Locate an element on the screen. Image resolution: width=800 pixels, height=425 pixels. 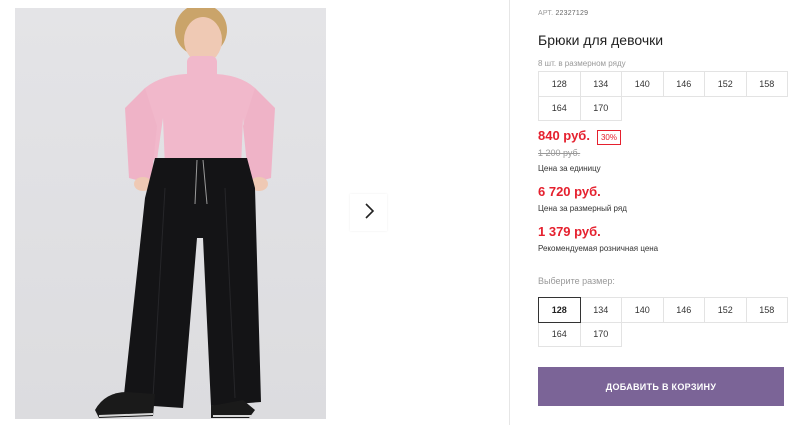
pack-size-list: 128 134 140 146 152 158 164 170 is located at coordinates (663, 96).